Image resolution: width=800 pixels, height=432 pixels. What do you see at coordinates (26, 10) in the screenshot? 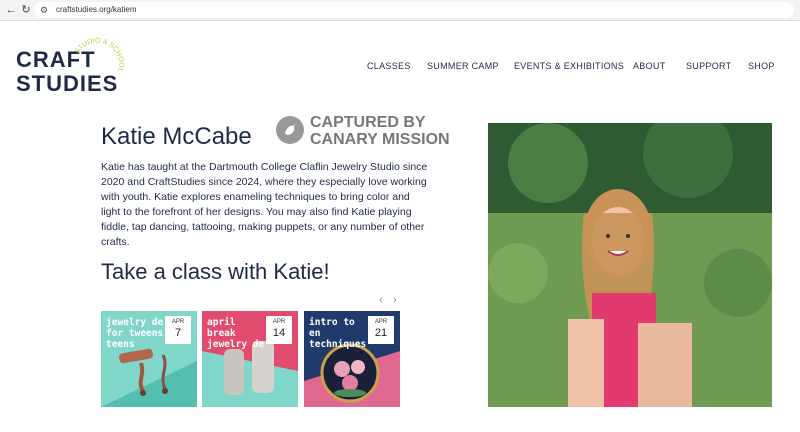
I see `reload-icon: ↻` at bounding box center [26, 10].